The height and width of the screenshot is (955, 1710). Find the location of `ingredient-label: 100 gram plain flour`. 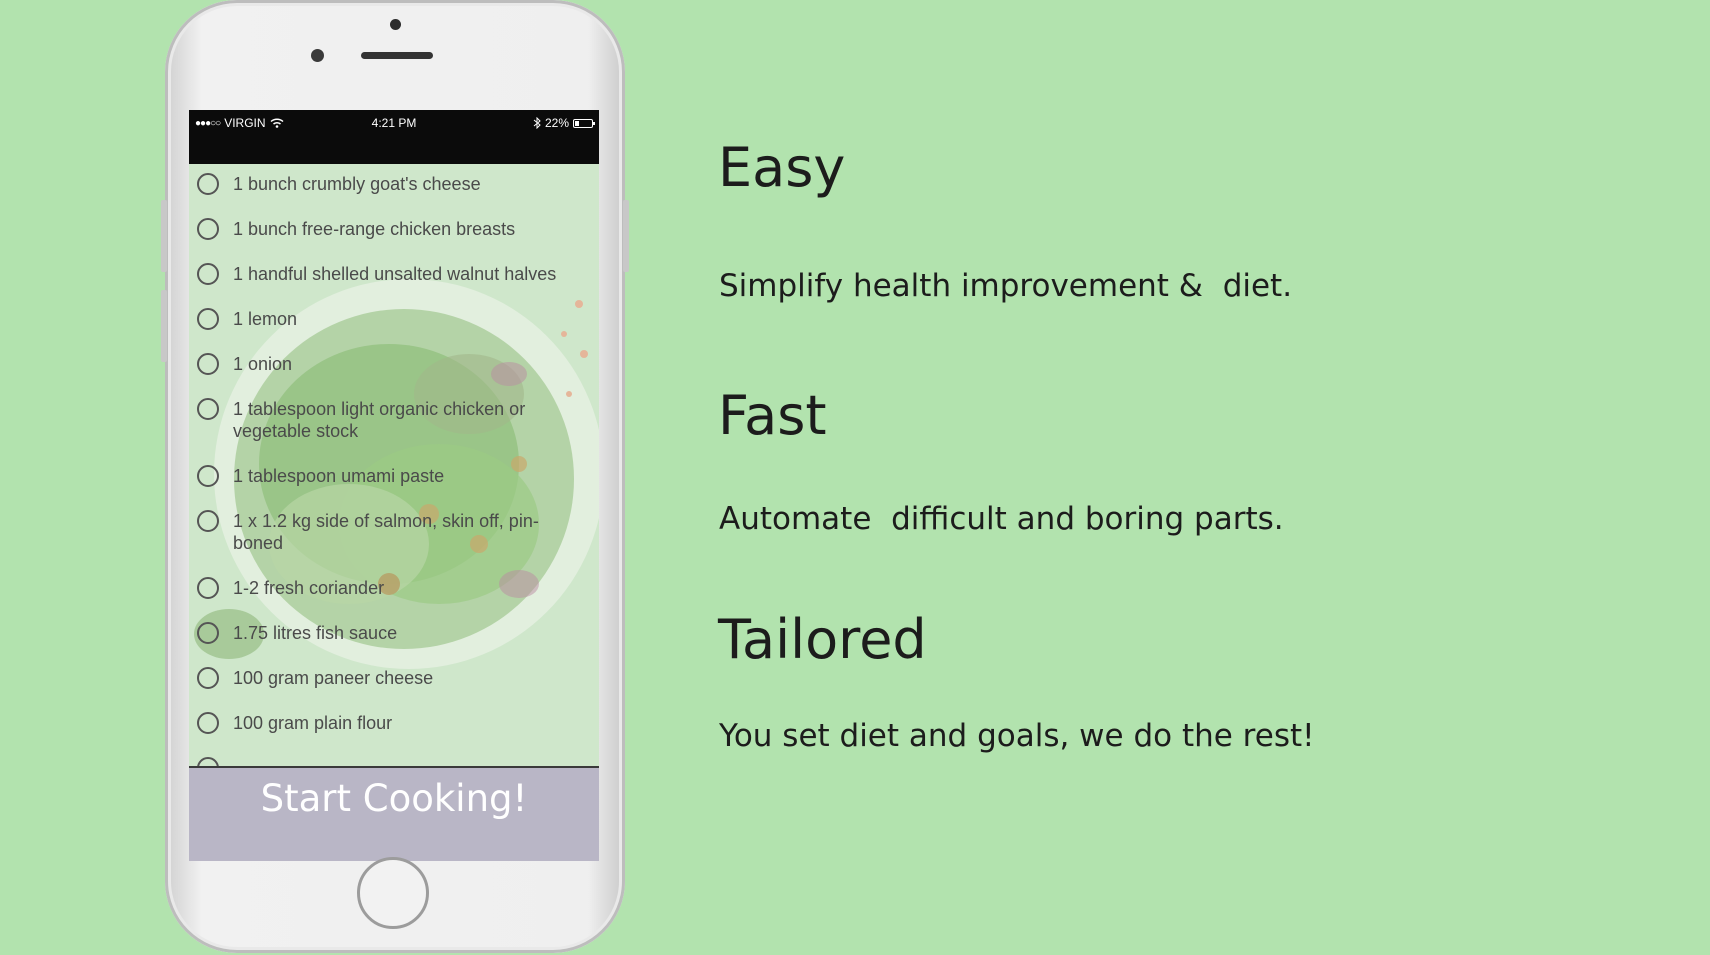

ingredient-label: 100 gram plain flour is located at coordinates (313, 723).